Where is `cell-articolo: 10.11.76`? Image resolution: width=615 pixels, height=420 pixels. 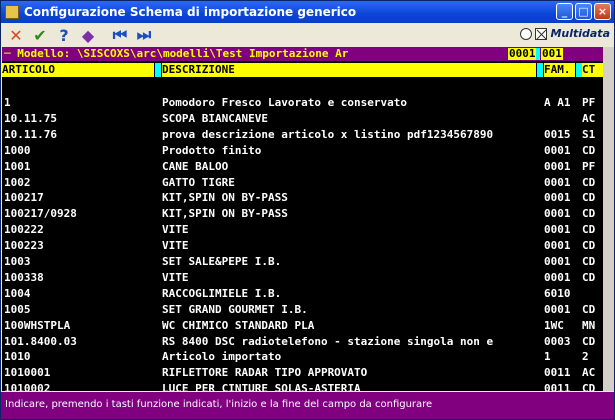 cell-articolo: 10.11.76 is located at coordinates (30, 134).